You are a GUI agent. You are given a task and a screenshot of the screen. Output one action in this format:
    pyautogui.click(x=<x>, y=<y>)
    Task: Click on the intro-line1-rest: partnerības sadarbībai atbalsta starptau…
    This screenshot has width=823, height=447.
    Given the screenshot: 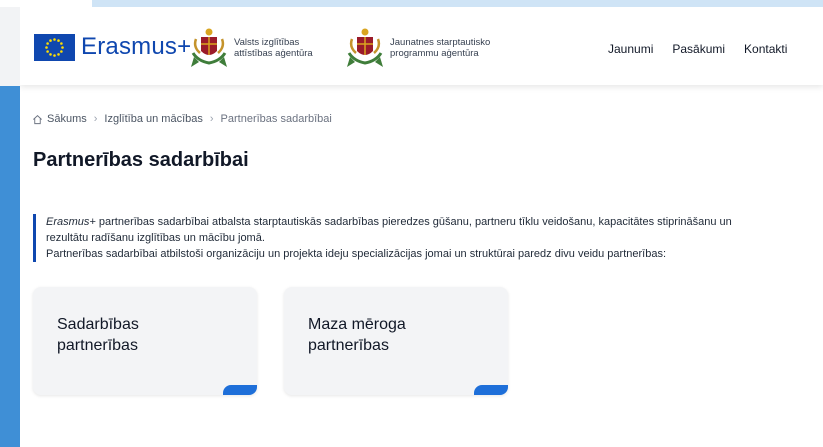 What is the action you would take?
    pyautogui.click(x=413, y=222)
    